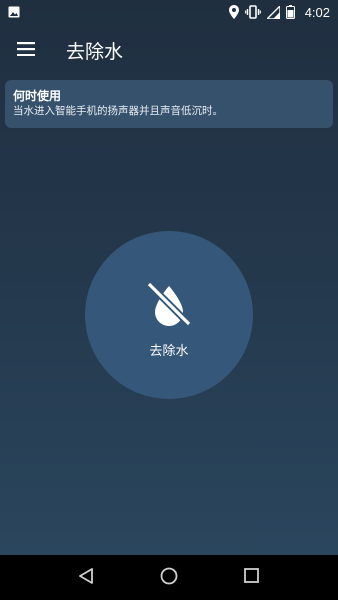 The width and height of the screenshot is (338, 600). What do you see at coordinates (233, 12) in the screenshot?
I see `location-icon` at bounding box center [233, 12].